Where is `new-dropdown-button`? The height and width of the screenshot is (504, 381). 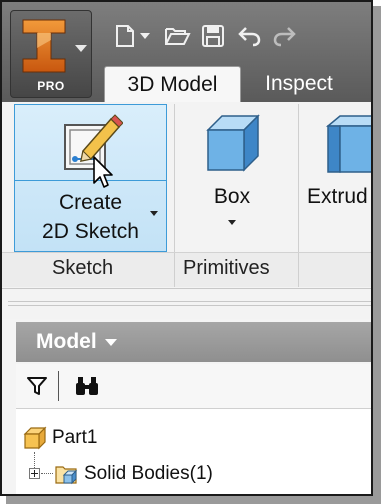
new-dropdown-button is located at coordinates (145, 36).